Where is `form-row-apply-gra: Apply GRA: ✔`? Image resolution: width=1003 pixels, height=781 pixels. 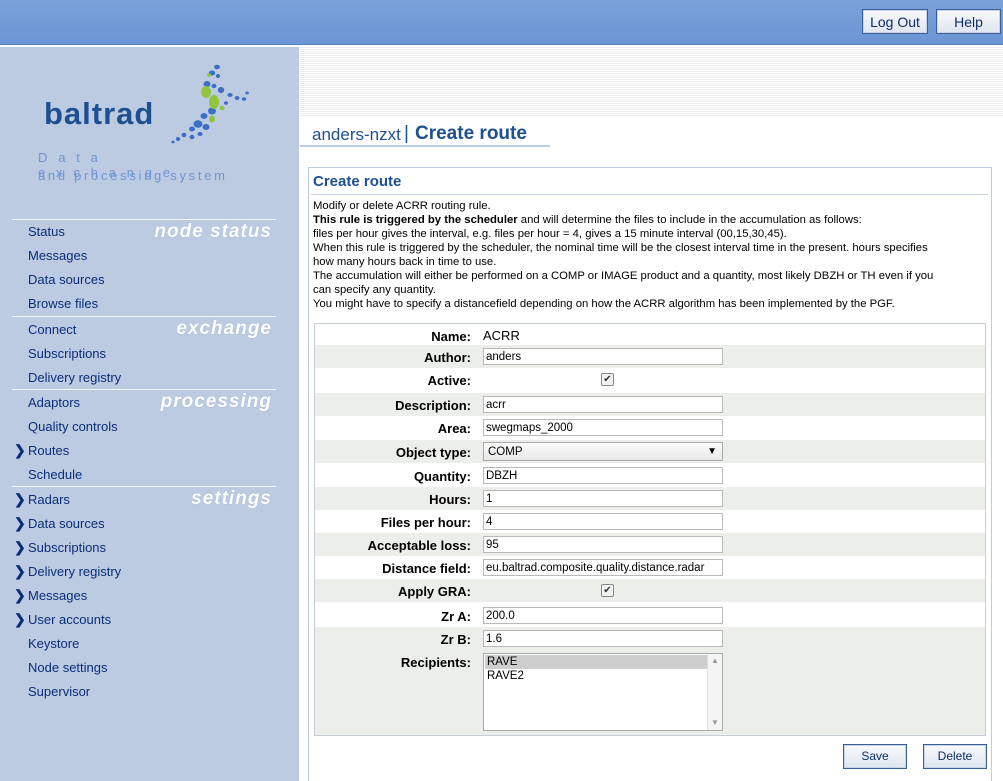
form-row-apply-gra: Apply GRA: ✔ is located at coordinates (650, 590).